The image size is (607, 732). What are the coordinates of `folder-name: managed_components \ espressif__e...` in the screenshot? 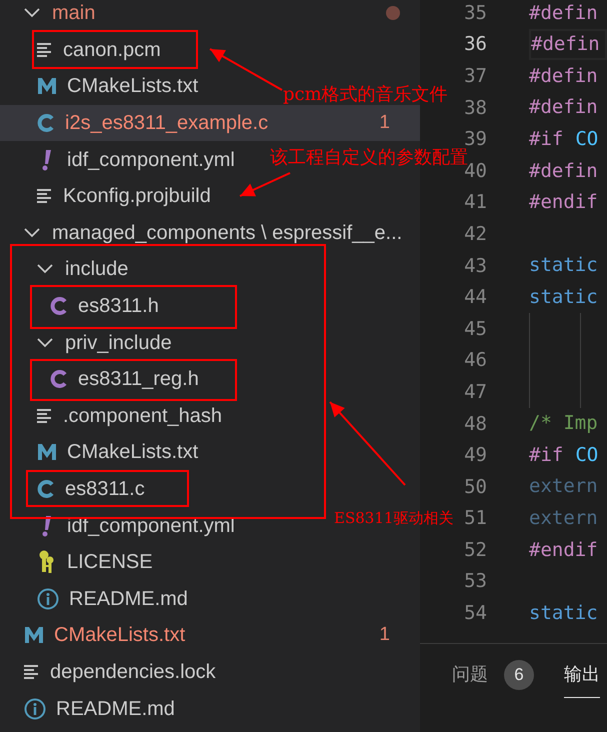 It's located at (227, 233).